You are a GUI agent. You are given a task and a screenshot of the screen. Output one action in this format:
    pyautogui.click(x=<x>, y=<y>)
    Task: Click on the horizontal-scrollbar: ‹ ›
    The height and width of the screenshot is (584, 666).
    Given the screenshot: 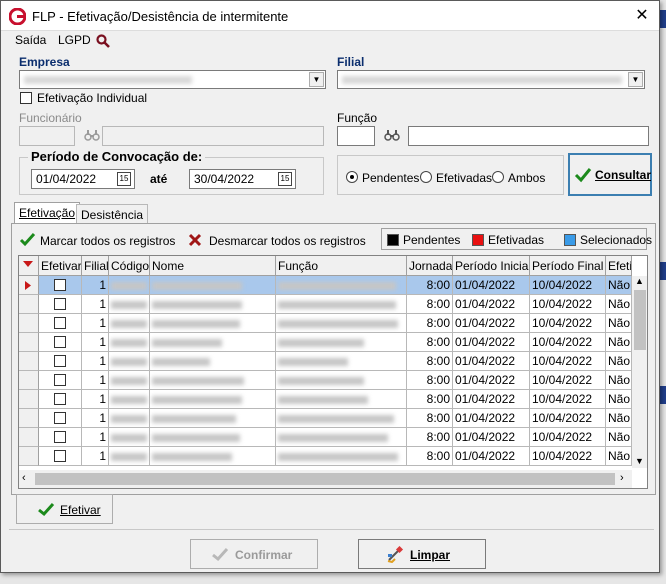 What is the action you would take?
    pyautogui.click(x=325, y=479)
    